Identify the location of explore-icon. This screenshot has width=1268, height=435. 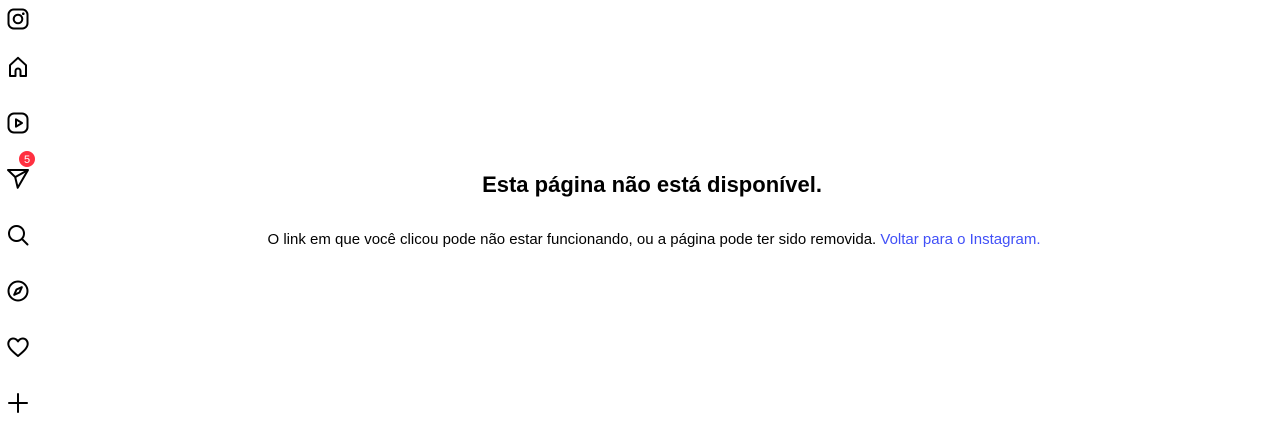
(18, 291).